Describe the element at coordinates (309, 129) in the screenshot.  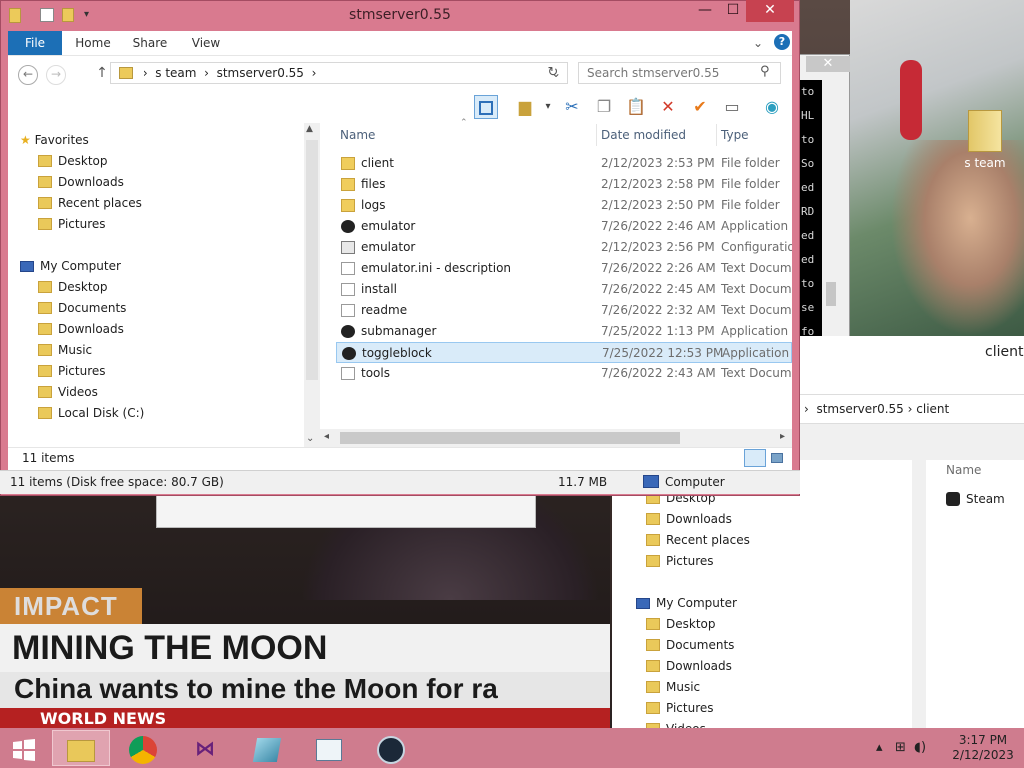
I see `scroll-up-icon: ▲` at that location.